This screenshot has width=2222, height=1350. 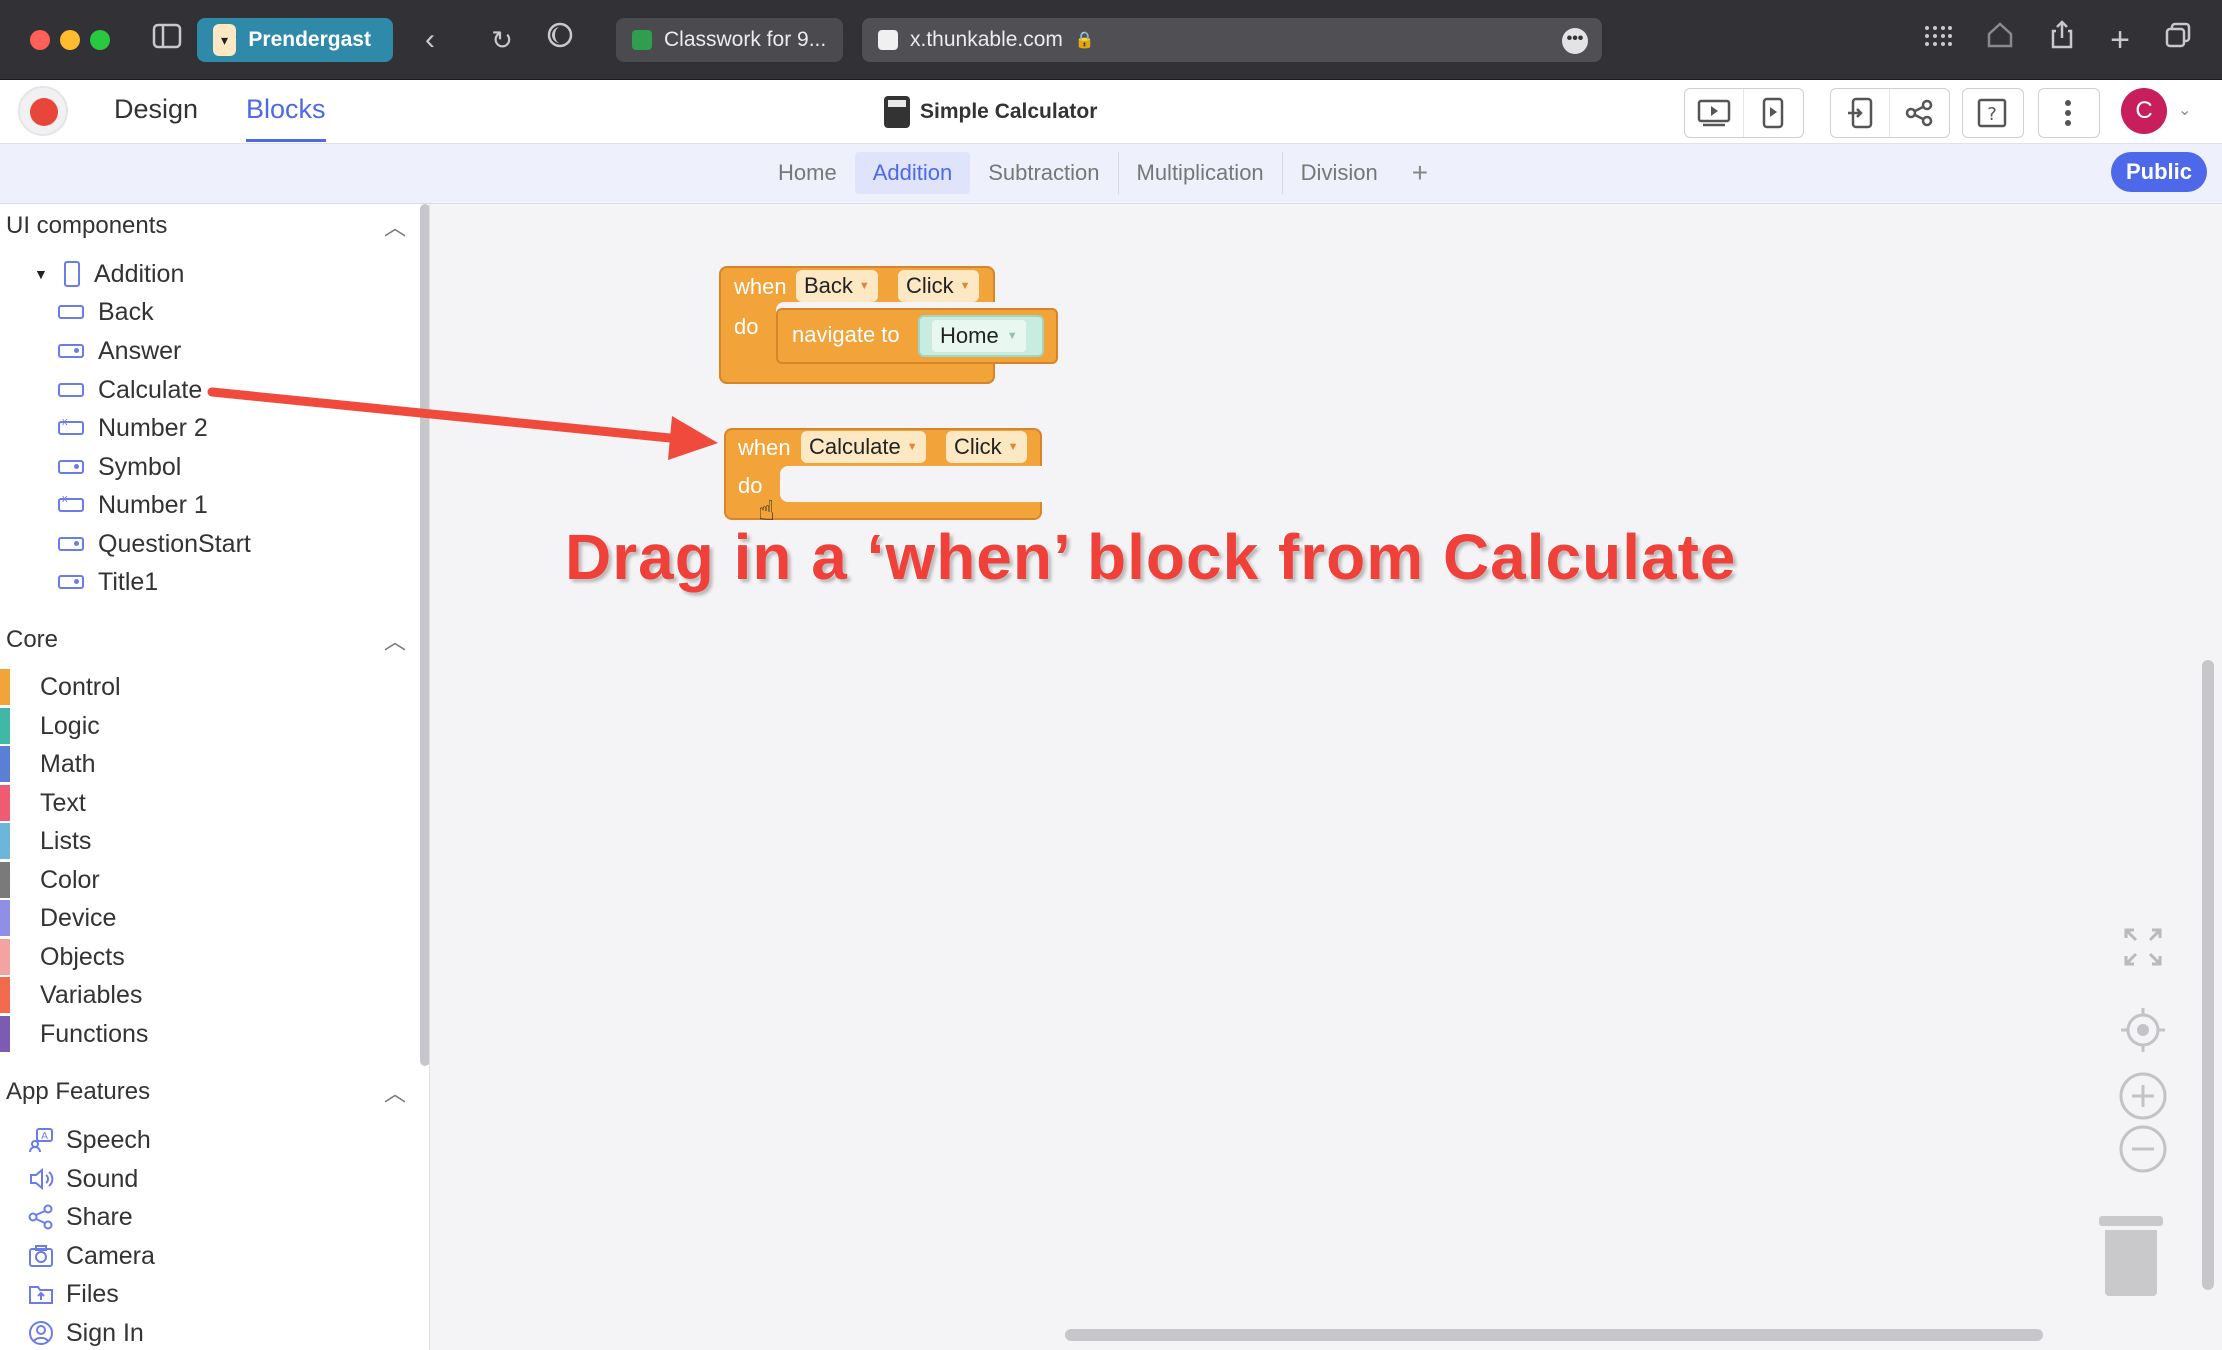 What do you see at coordinates (2208, 975) in the screenshot?
I see `workspace-vertical-scrollbar` at bounding box center [2208, 975].